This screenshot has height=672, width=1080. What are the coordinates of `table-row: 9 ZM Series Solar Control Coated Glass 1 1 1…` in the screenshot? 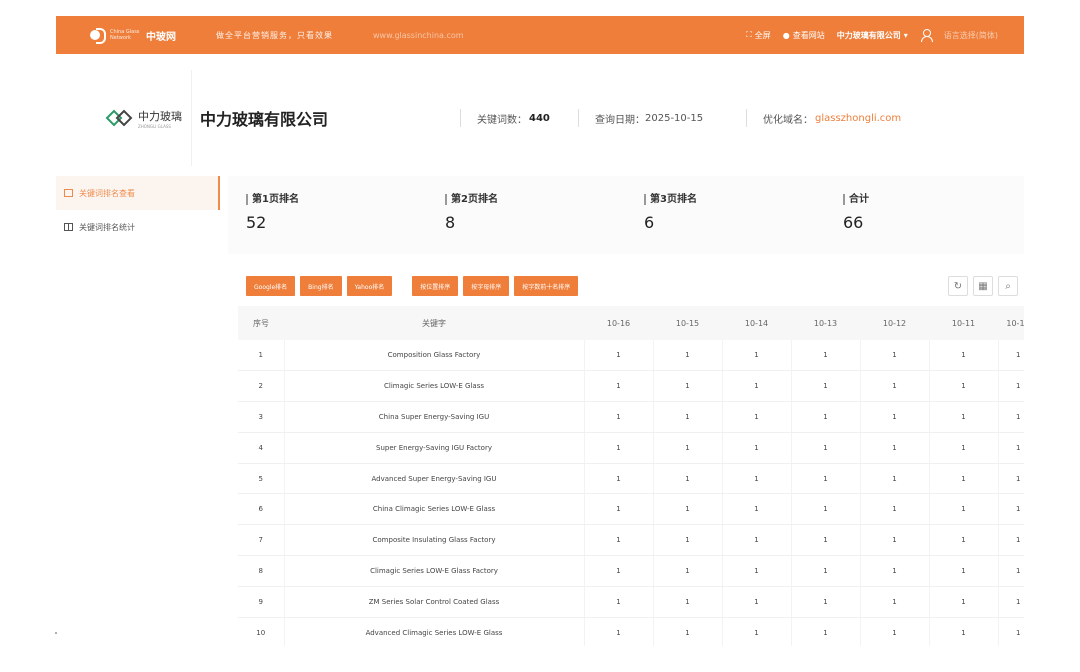 It's located at (631, 602).